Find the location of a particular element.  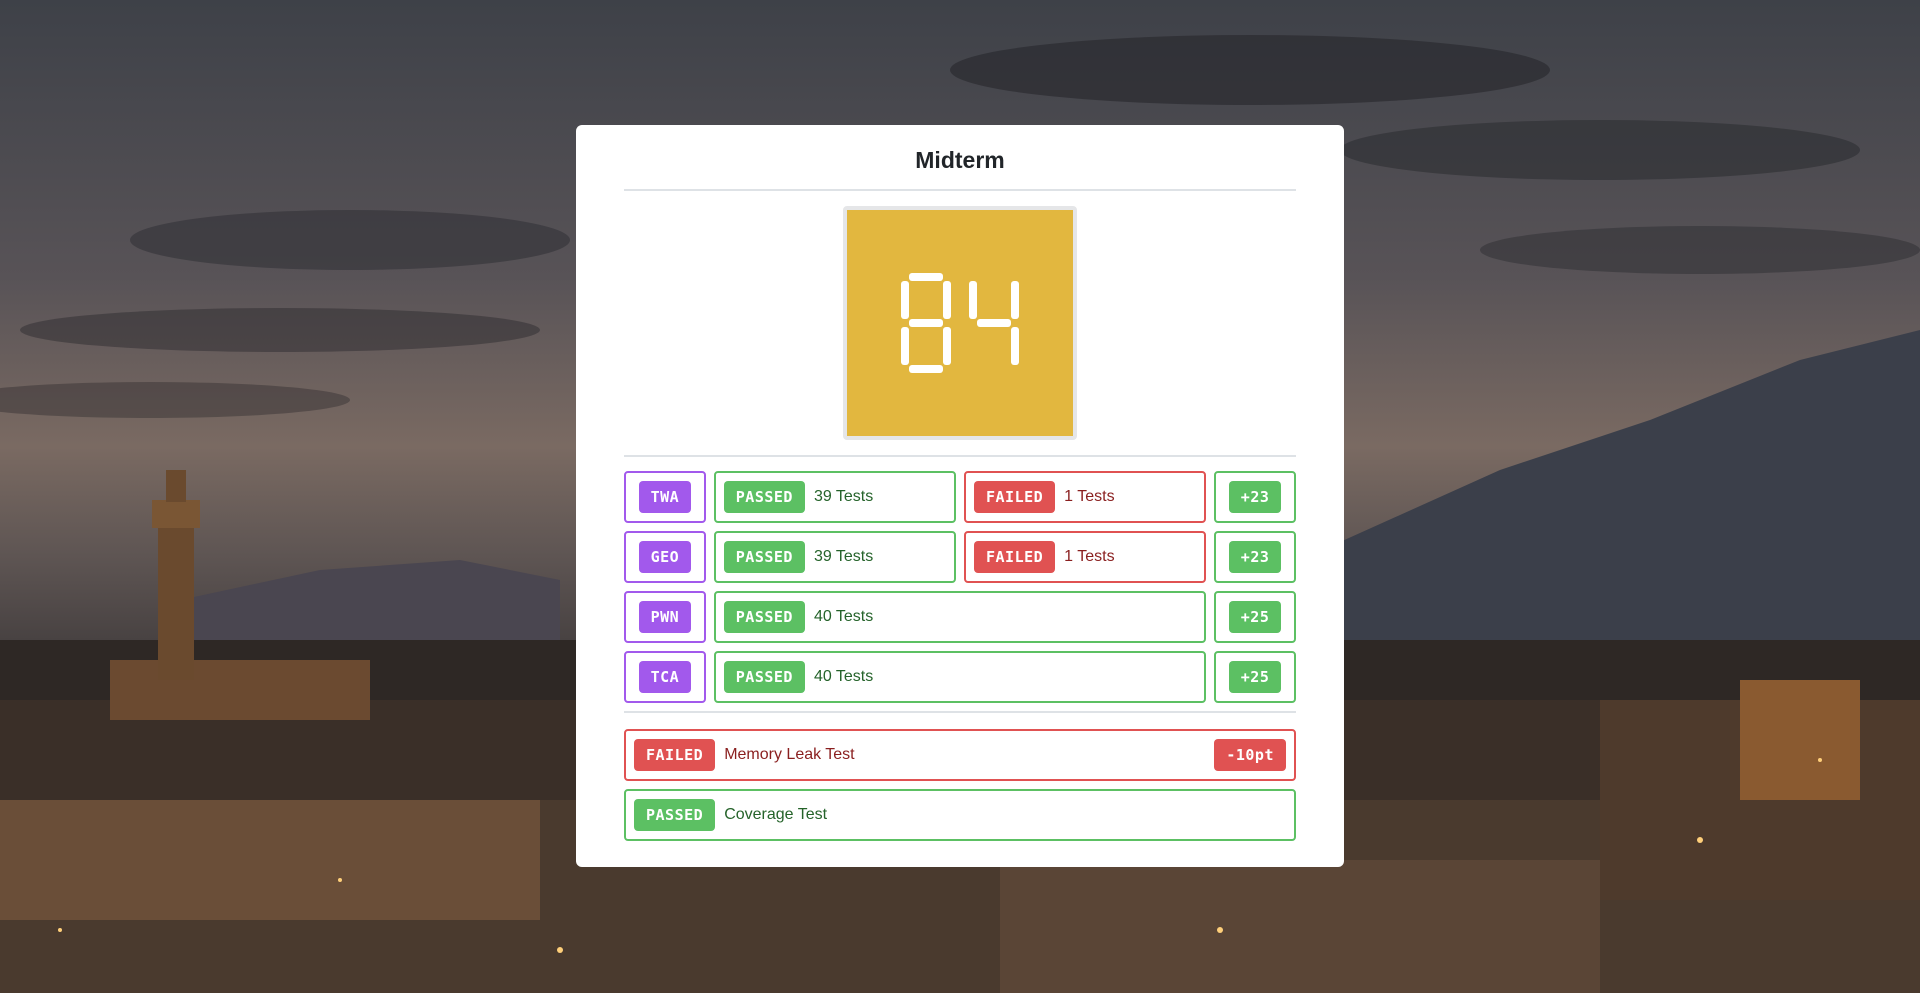

coverage-test-cell: PASSED Coverage Test is located at coordinates (960, 815).